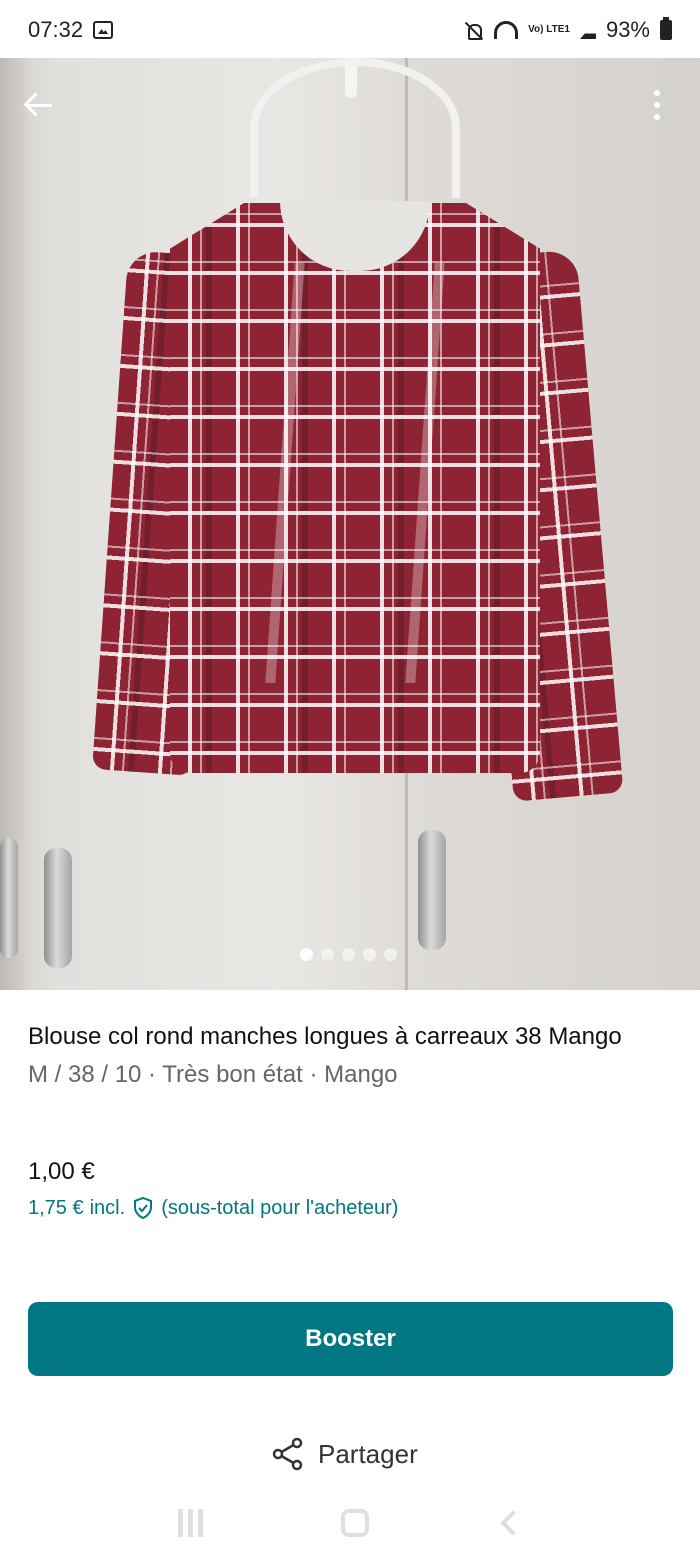 The width and height of the screenshot is (700, 1556). What do you see at coordinates (587, 30) in the screenshot?
I see `signal-icon` at bounding box center [587, 30].